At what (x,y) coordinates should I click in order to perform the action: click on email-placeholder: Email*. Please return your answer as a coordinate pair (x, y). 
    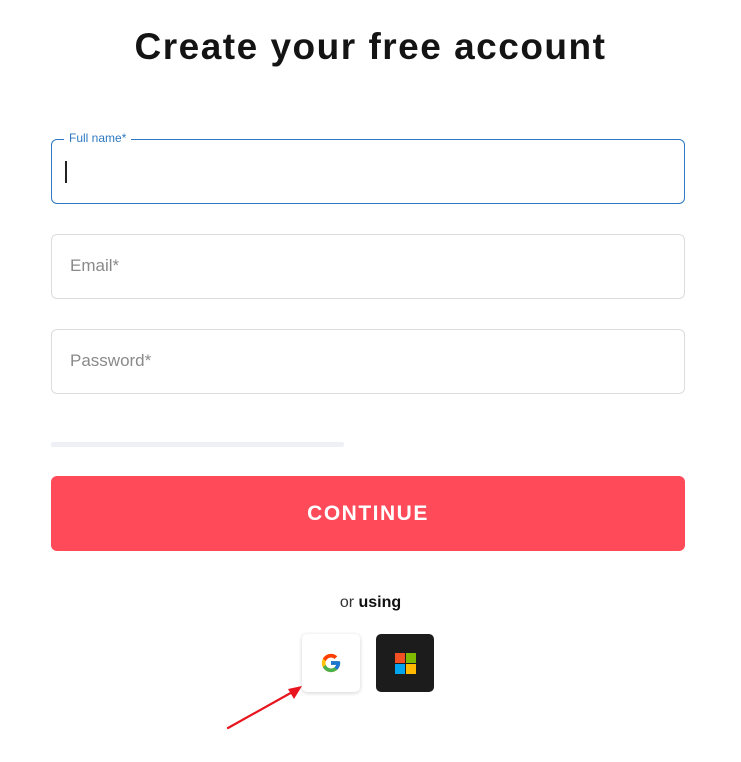
    Looking at the image, I should click on (95, 265).